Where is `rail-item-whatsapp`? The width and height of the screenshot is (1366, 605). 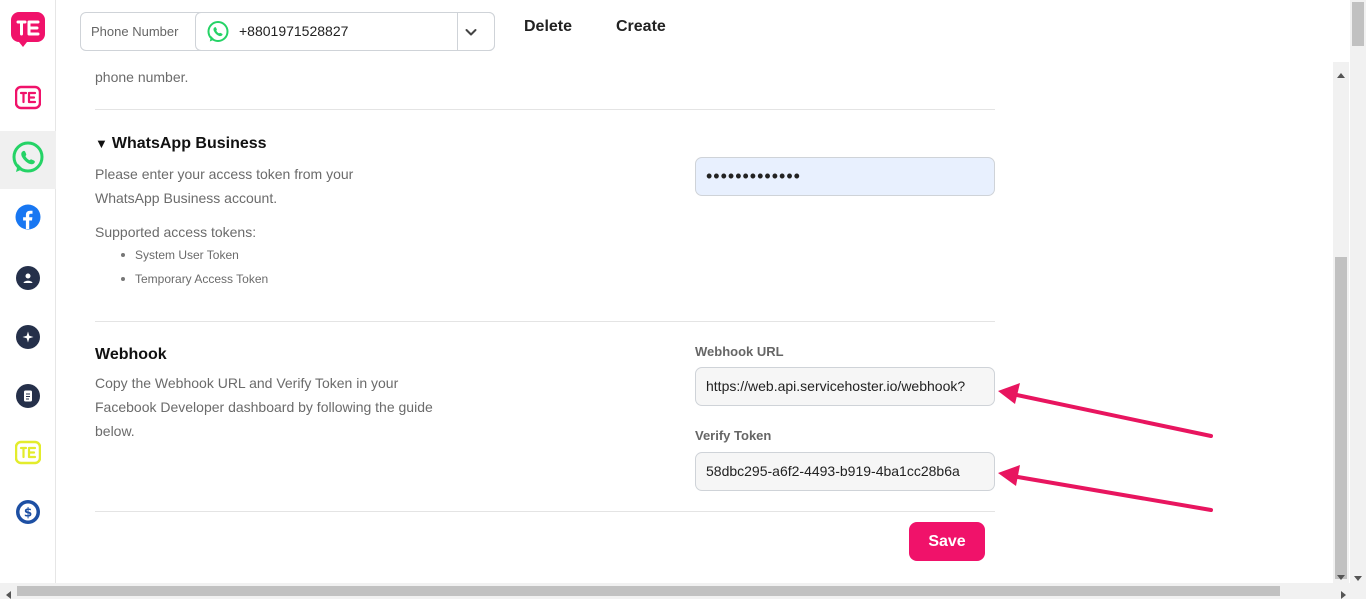
rail-item-whatsapp is located at coordinates (28, 160).